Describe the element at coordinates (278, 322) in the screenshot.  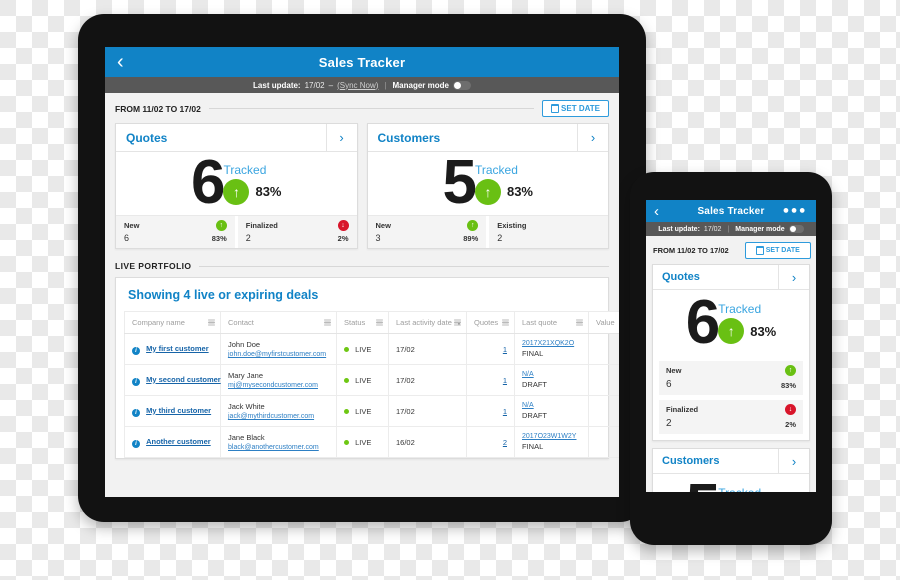
I see `column-header-contact: Contact` at that location.